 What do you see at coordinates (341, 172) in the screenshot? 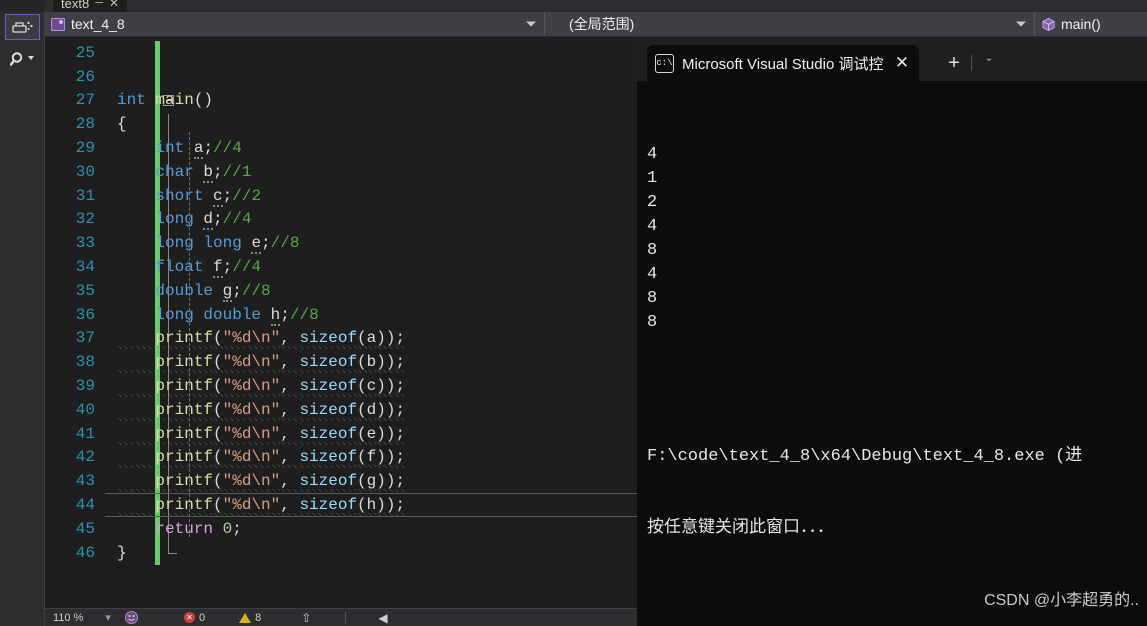
I see `code-line: 30 char b;//1` at bounding box center [341, 172].